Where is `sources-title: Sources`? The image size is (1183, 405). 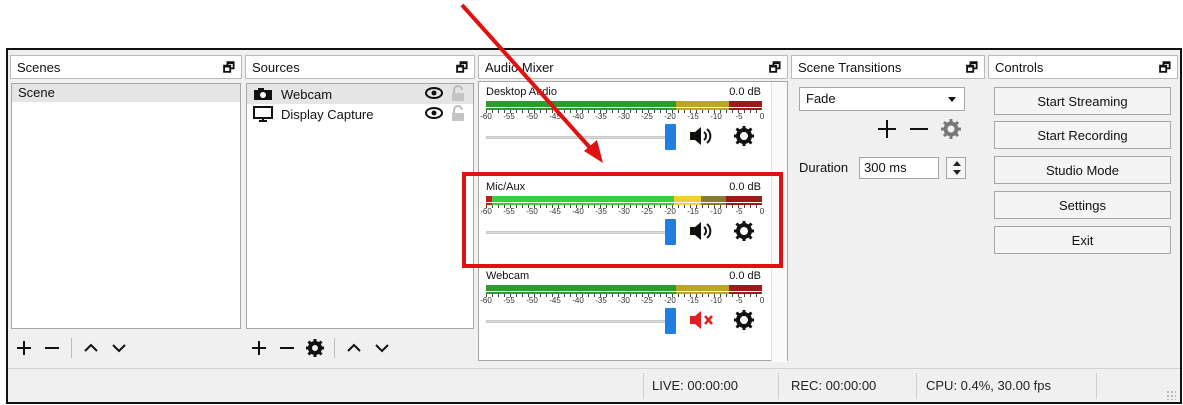
sources-title: Sources is located at coordinates (276, 67).